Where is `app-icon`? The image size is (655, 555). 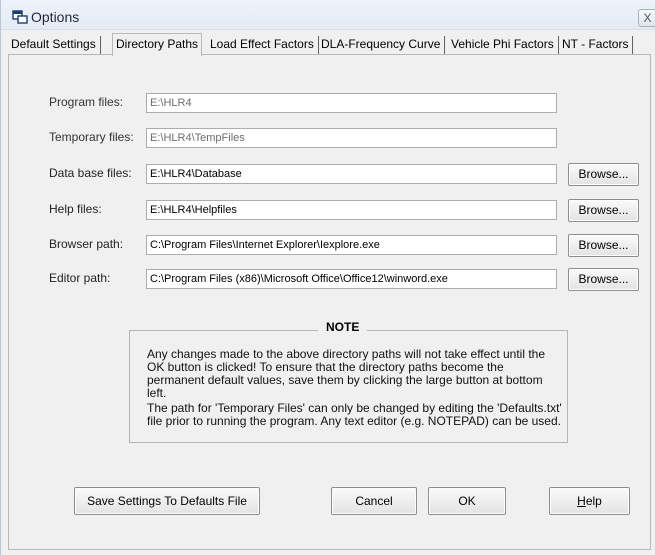 app-icon is located at coordinates (20, 17).